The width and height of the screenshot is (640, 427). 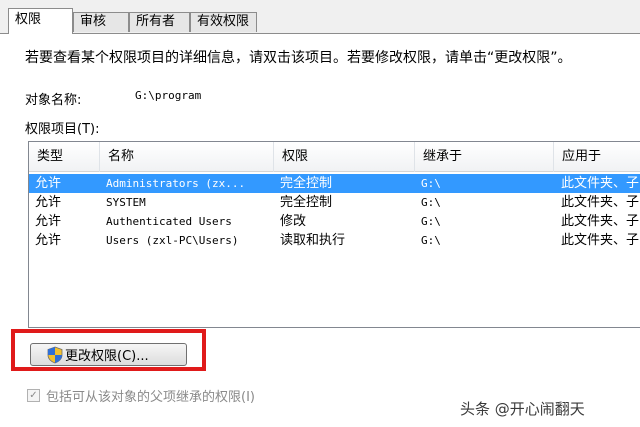 I want to click on inherit-permissions-option: ✓ 包括可从该对象的父项继承的权限(I), so click(x=141, y=395).